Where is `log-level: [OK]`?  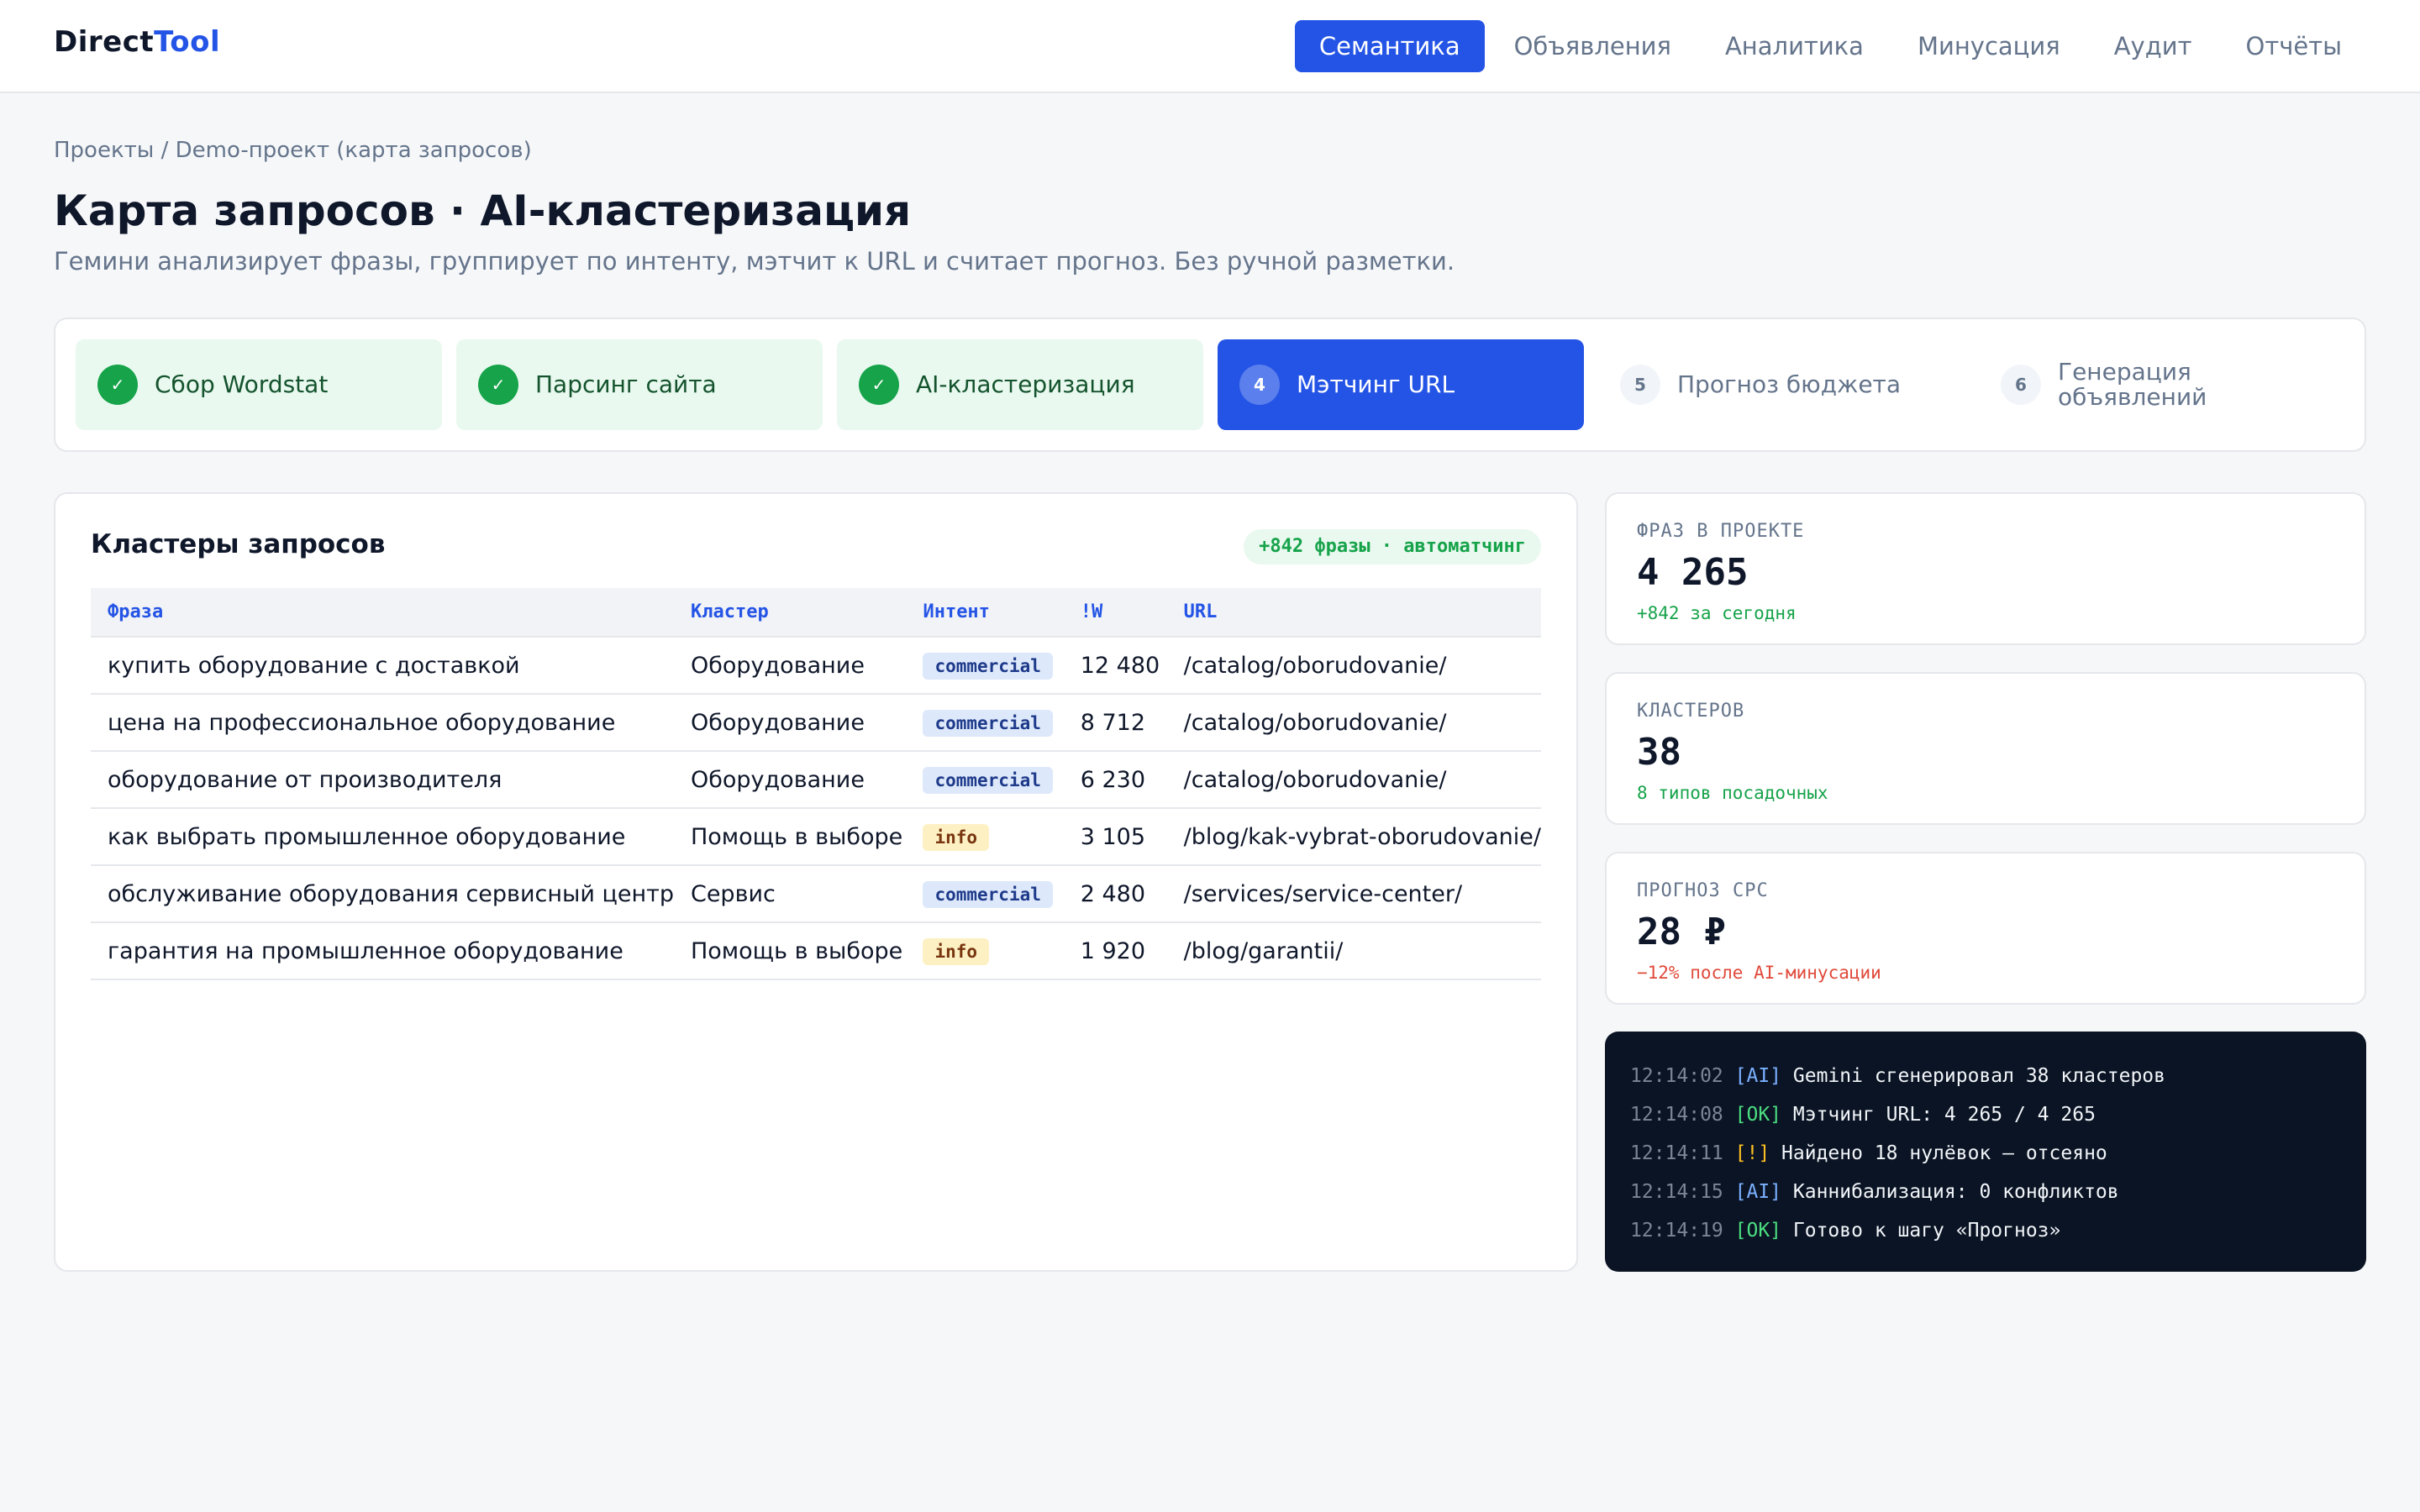 log-level: [OK] is located at coordinates (1758, 1115).